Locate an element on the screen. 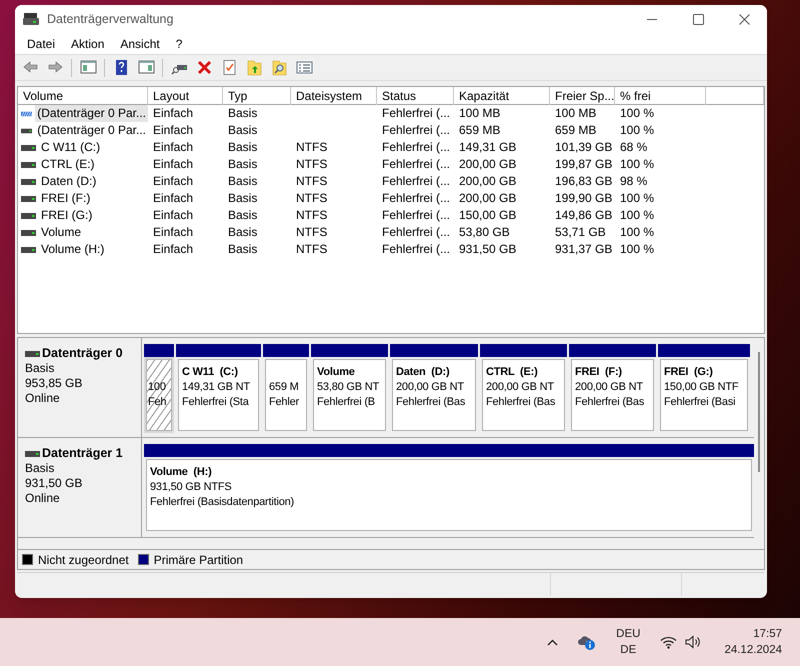  table-cell: C W11 (C:) is located at coordinates (70, 147).